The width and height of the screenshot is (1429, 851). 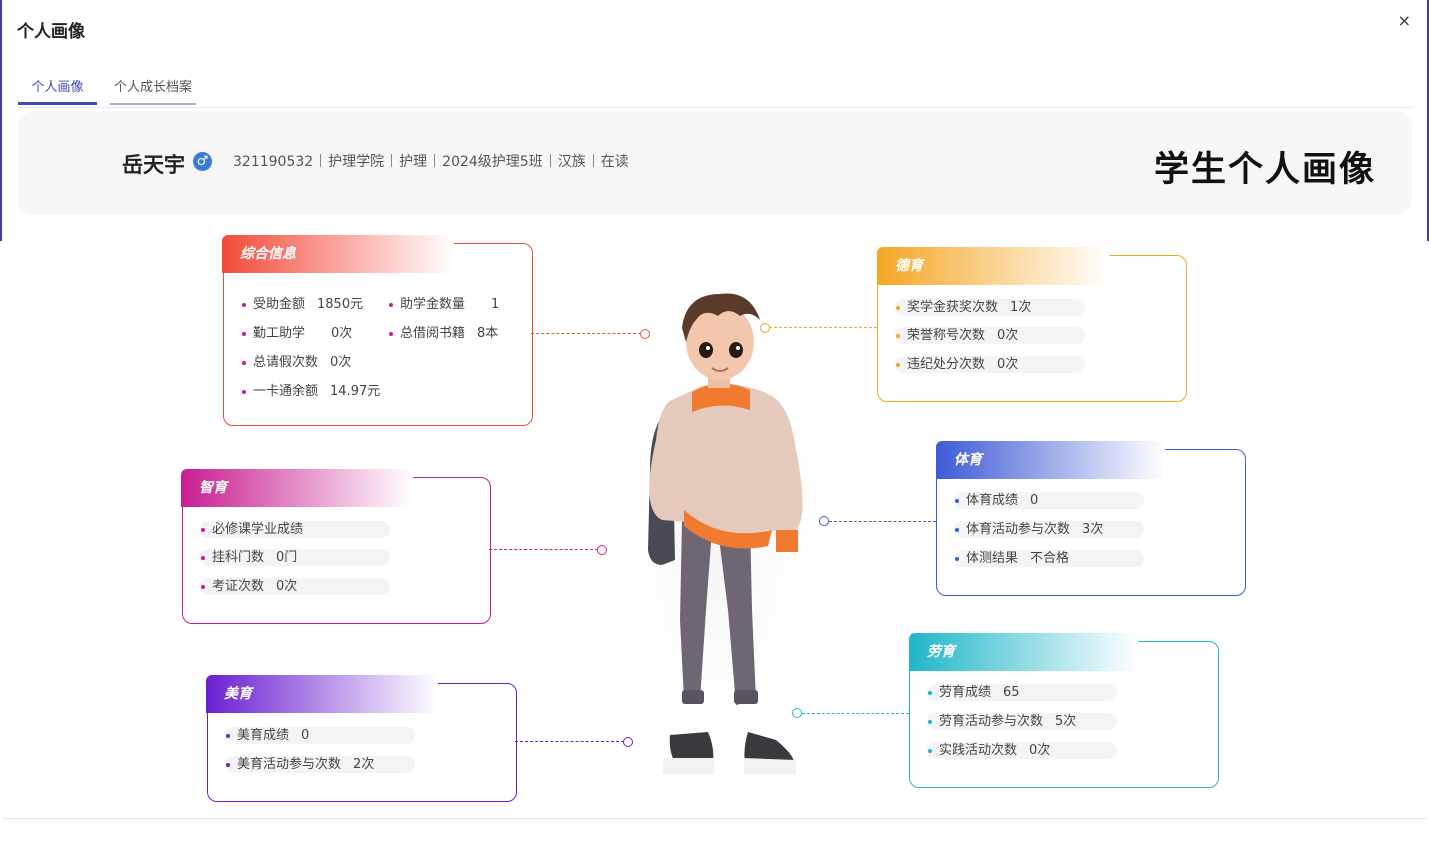 I want to click on tab-label: 个人成长档案, so click(x=152, y=87).